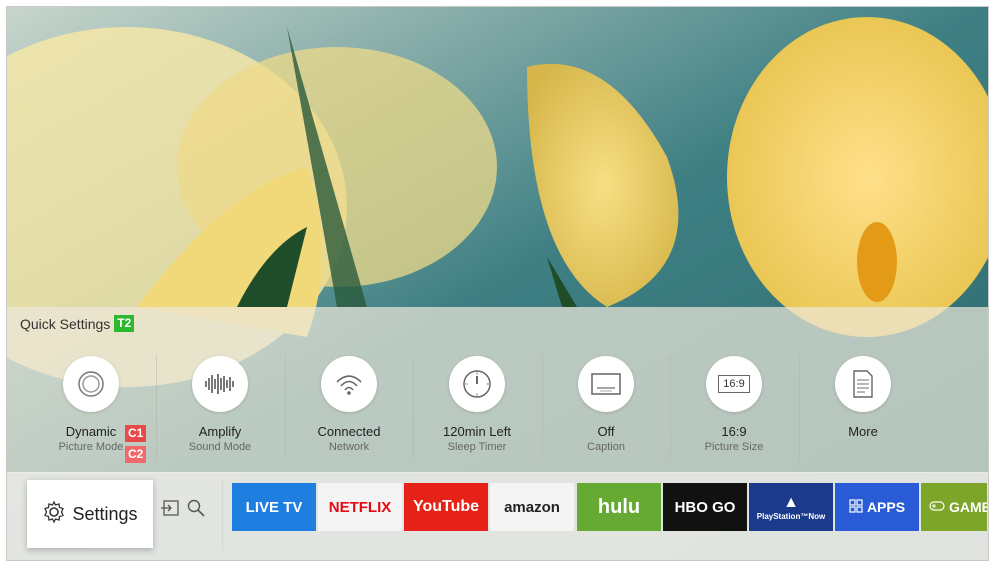  I want to click on app-tile-youtube: YouTube, so click(446, 507).